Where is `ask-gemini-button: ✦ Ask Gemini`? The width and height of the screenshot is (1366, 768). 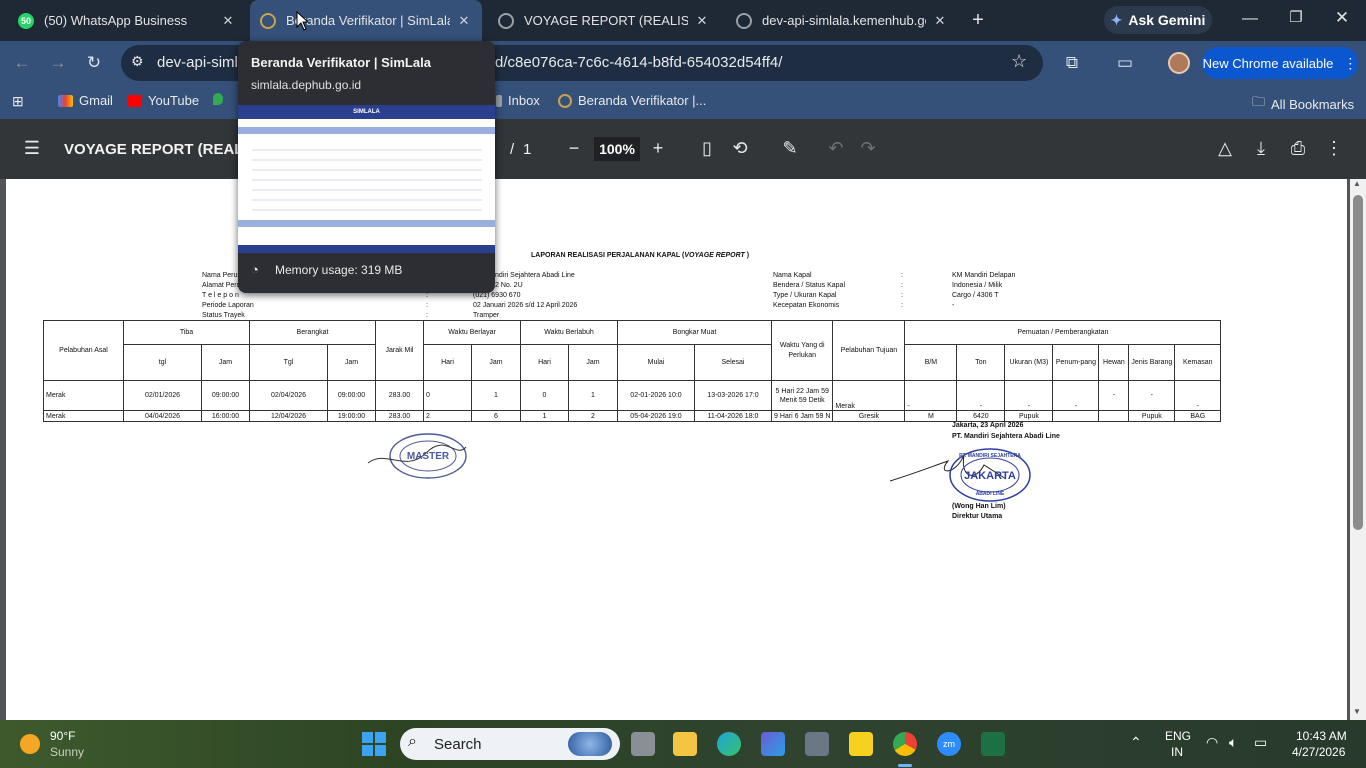 ask-gemini-button: ✦ Ask Gemini is located at coordinates (1158, 20).